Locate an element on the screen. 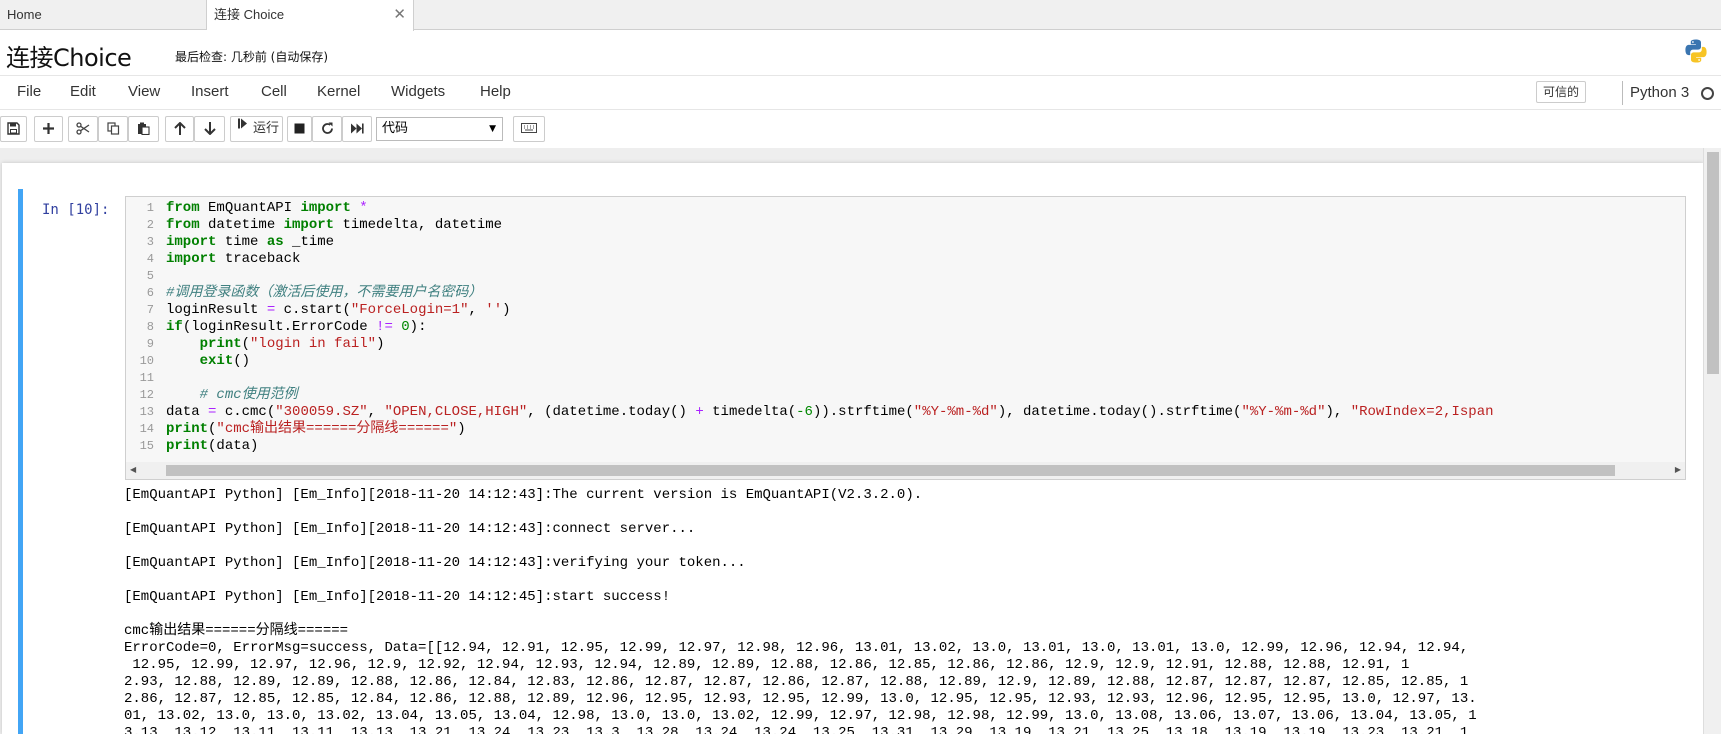 Image resolution: width=1721 pixels, height=734 pixels. run-button: 运行 is located at coordinates (256, 129).